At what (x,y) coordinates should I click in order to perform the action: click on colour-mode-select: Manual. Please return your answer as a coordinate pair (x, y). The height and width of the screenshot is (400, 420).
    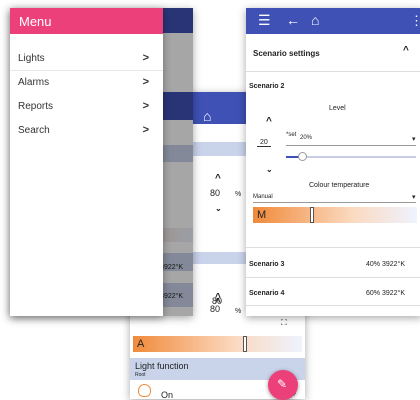
    Looking at the image, I should click on (263, 197).